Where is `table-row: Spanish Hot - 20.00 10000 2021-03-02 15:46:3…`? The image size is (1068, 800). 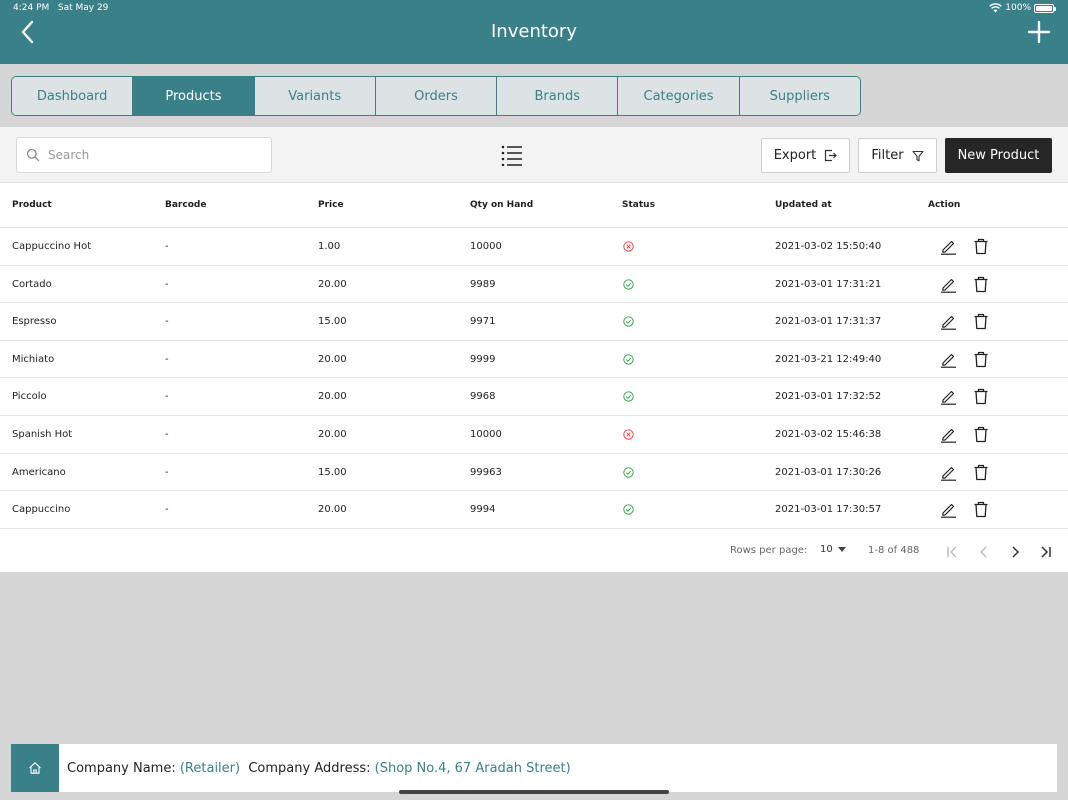
table-row: Spanish Hot - 20.00 10000 2021-03-02 15:46:3… is located at coordinates (534, 435).